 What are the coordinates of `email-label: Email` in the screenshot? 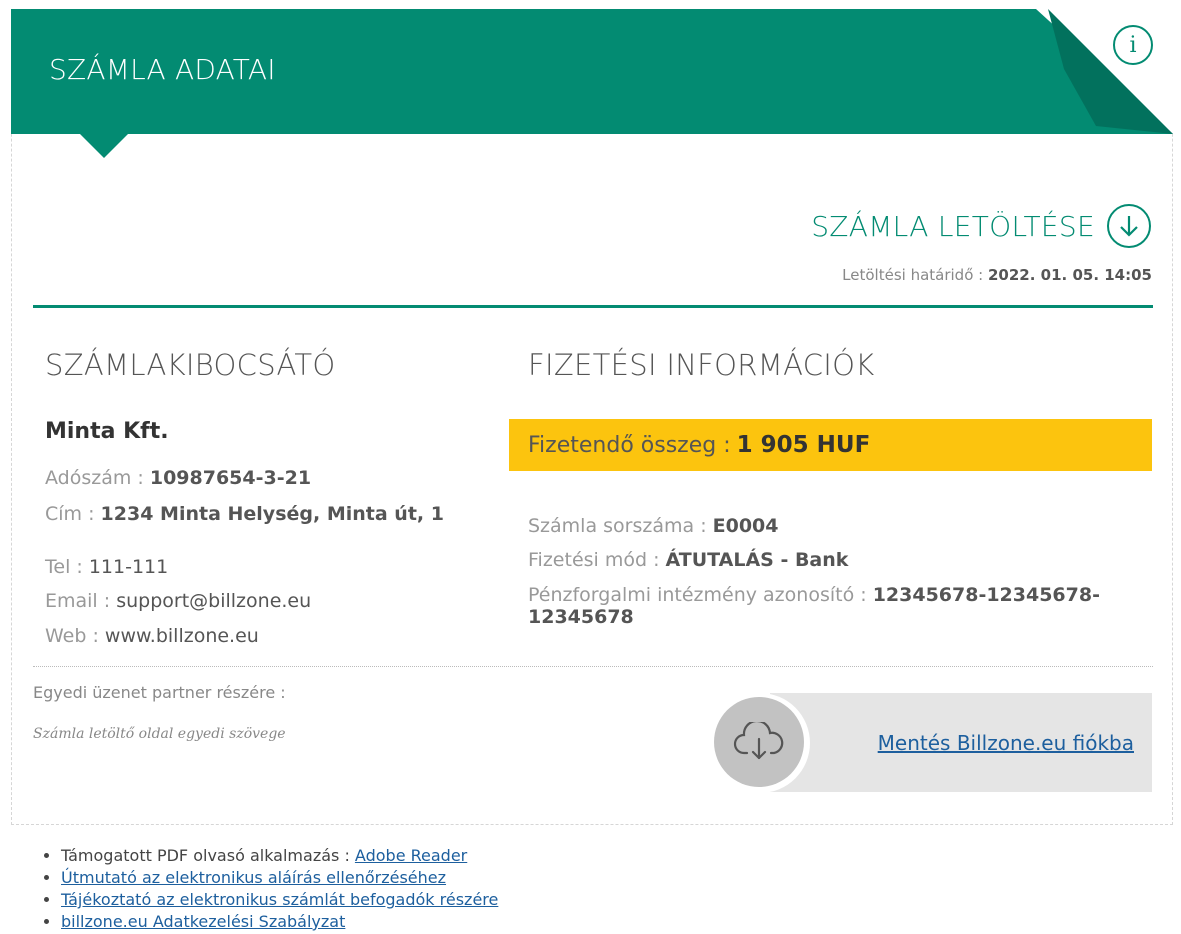 It's located at (71, 601).